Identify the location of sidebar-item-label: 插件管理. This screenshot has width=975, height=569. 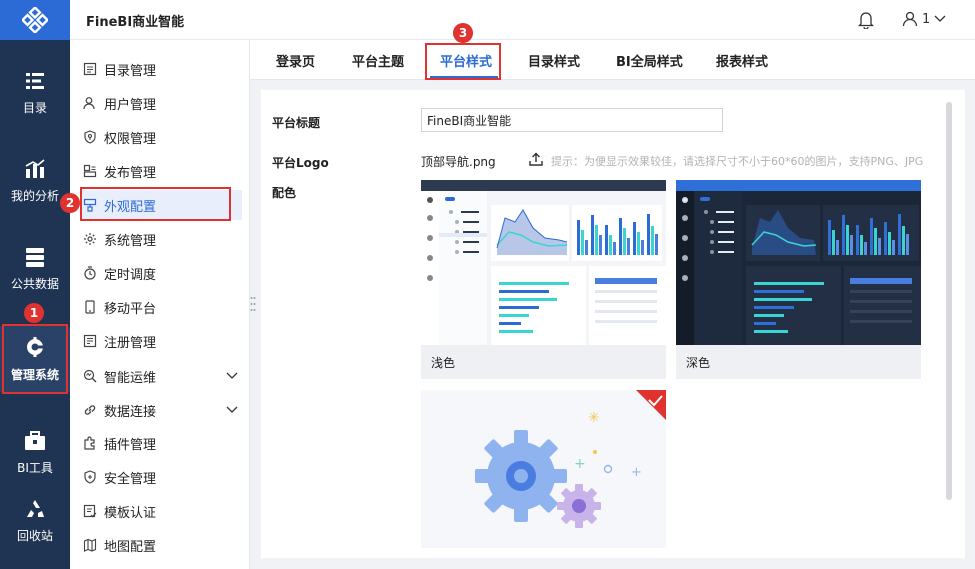
(130, 445).